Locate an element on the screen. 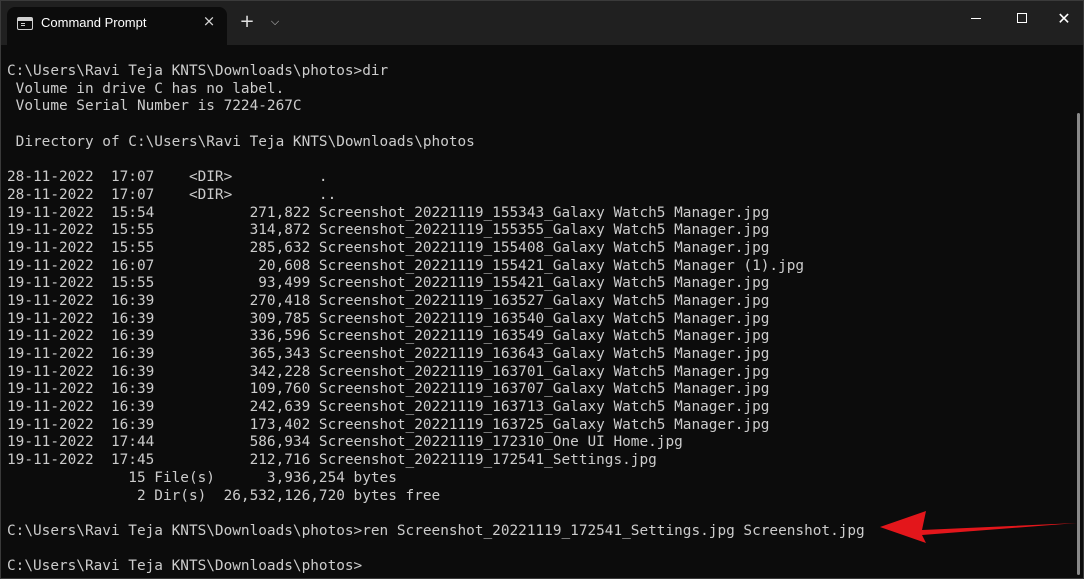 The width and height of the screenshot is (1084, 579). tab-title: Command Prompt is located at coordinates (94, 22).